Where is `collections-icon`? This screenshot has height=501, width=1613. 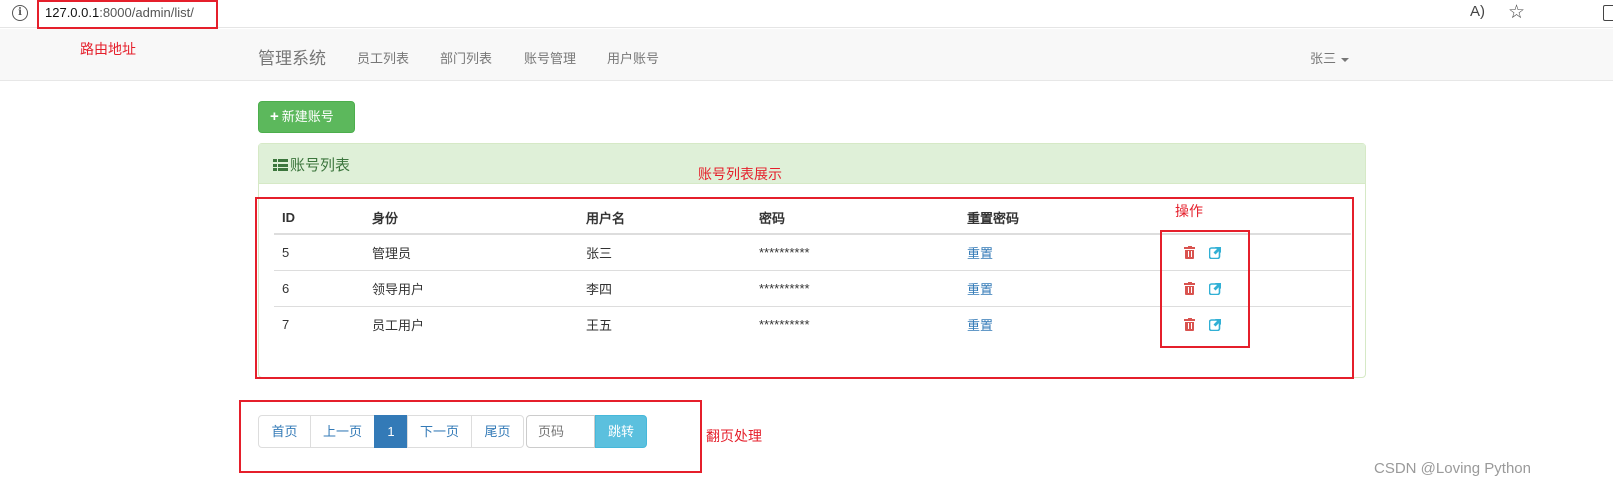 collections-icon is located at coordinates (1608, 13).